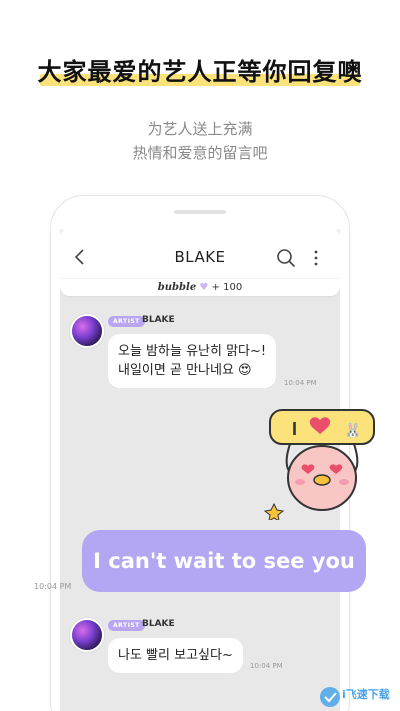 The width and height of the screenshot is (400, 711). Describe the element at coordinates (286, 258) in the screenshot. I see `search-icon` at that location.